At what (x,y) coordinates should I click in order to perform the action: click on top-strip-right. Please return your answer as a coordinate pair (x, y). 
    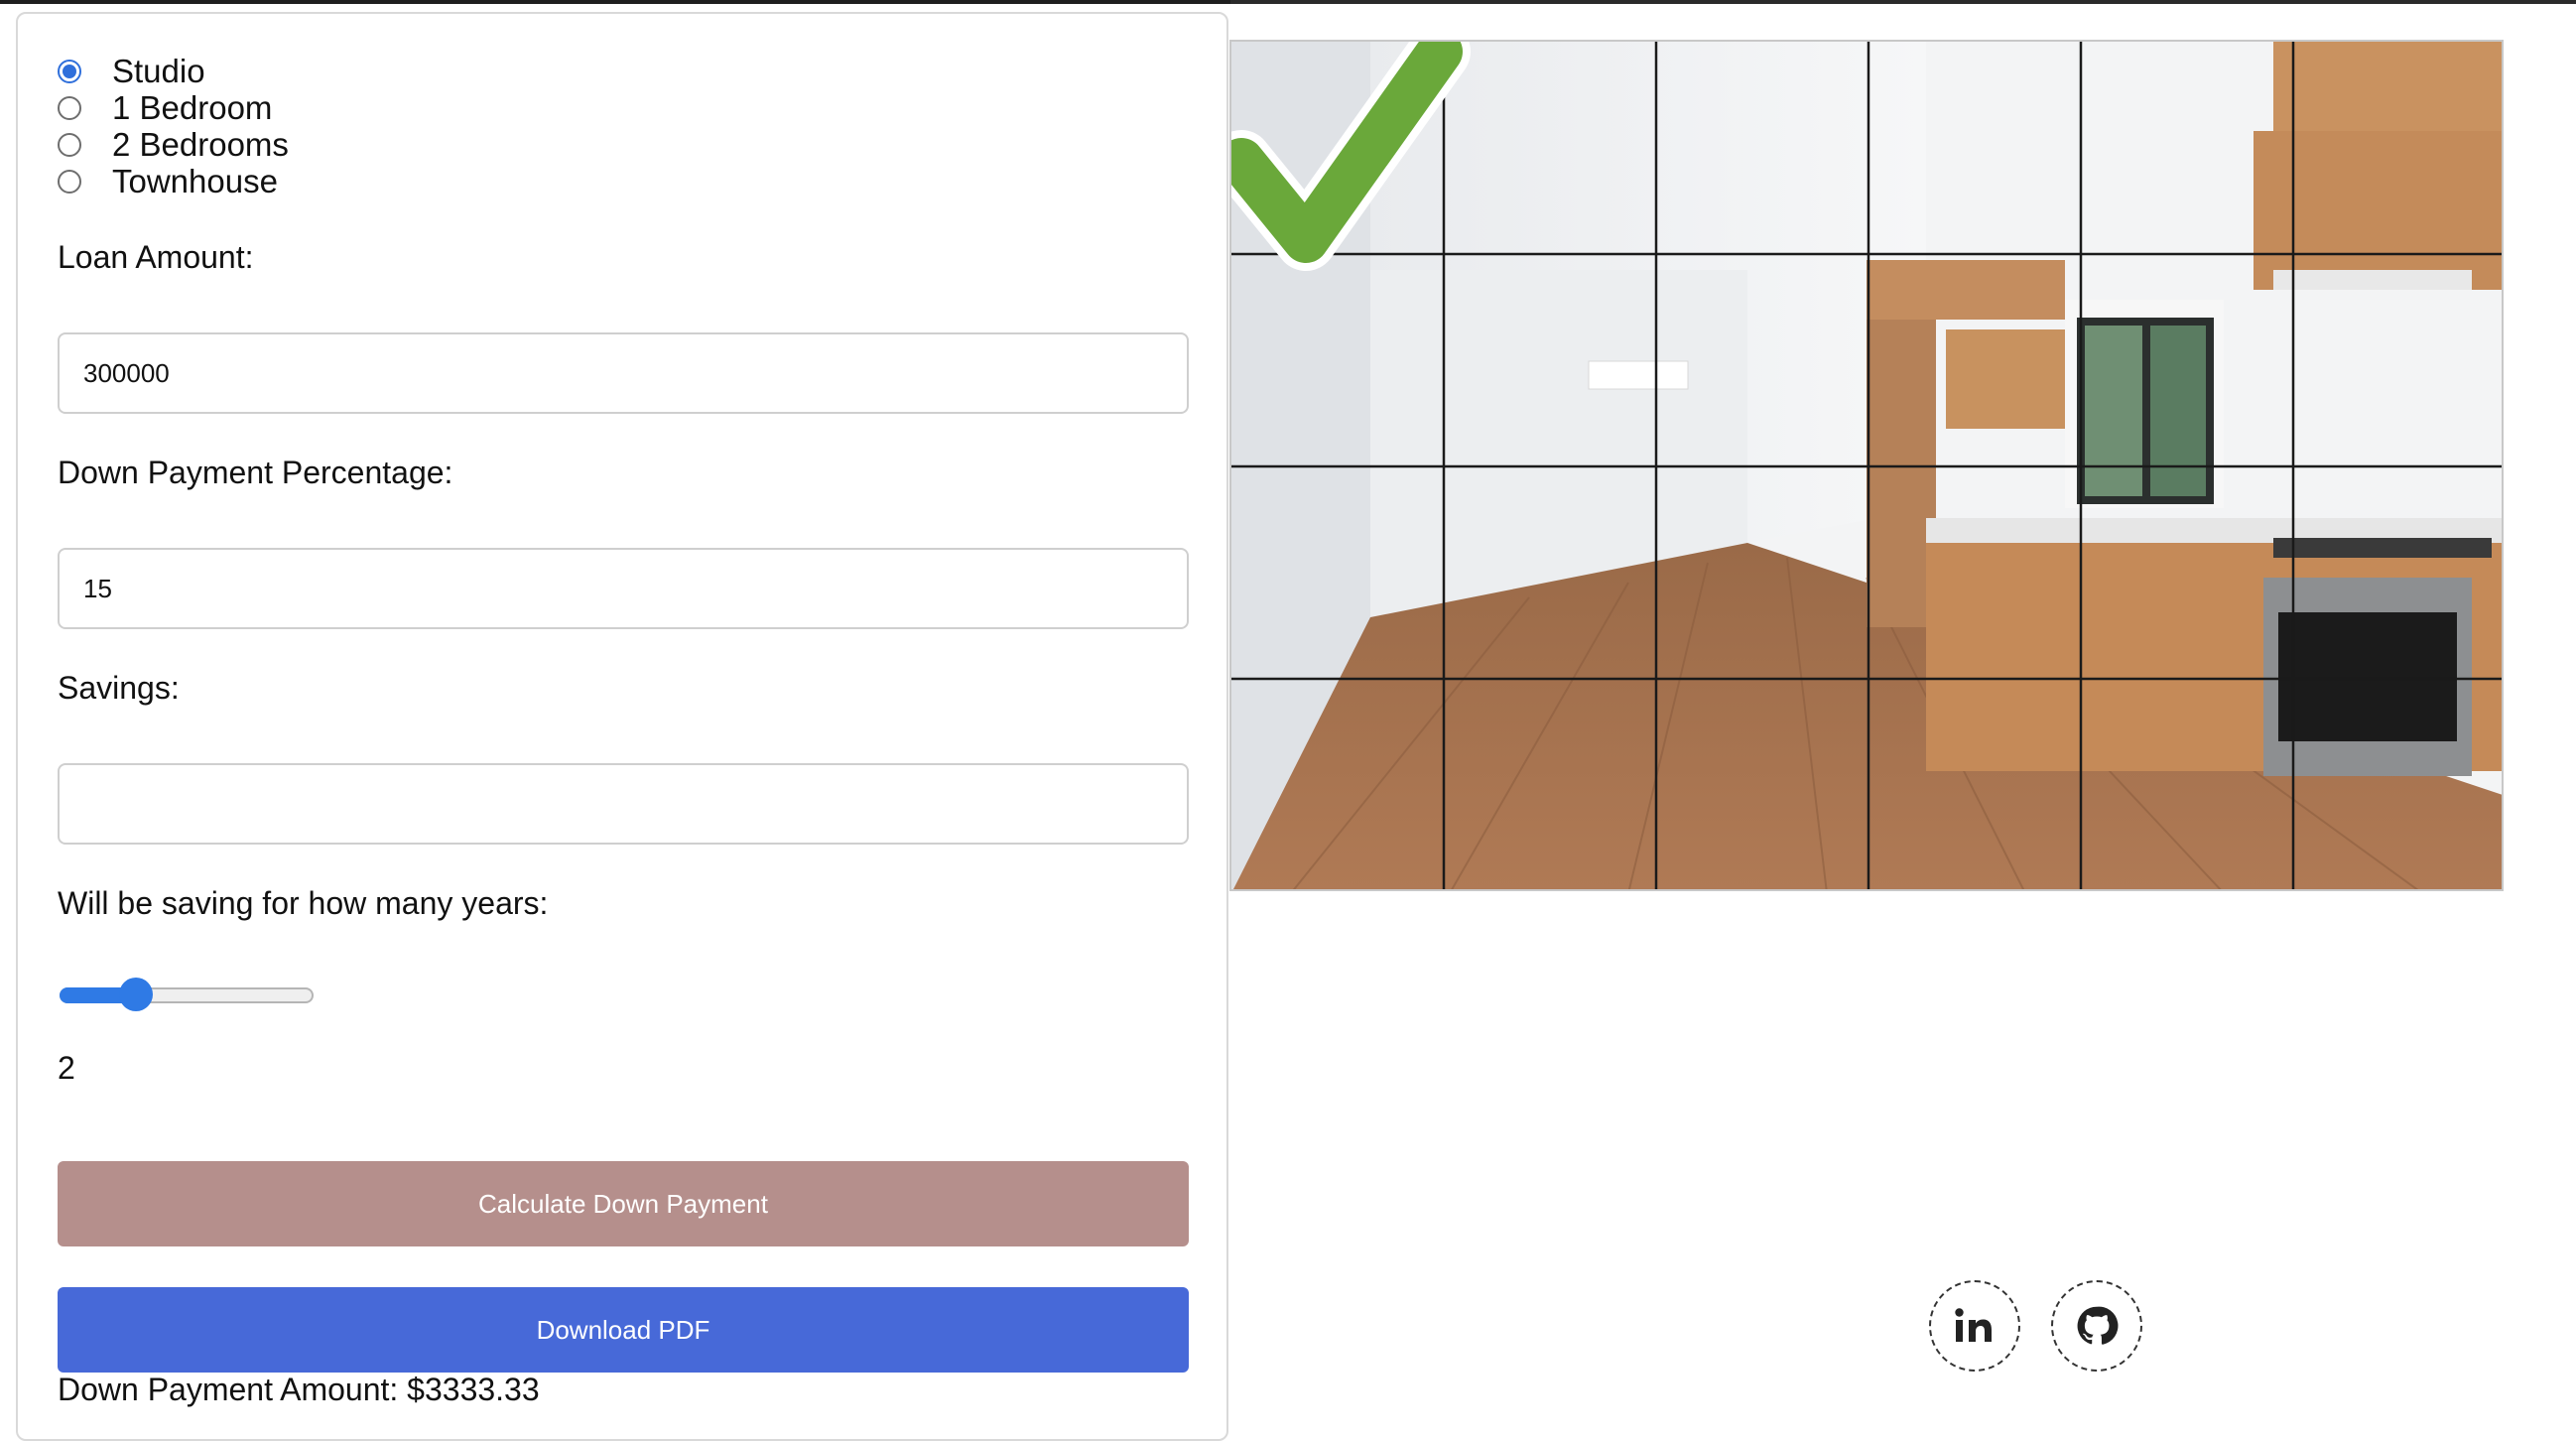
    Looking at the image, I should click on (1903, 2).